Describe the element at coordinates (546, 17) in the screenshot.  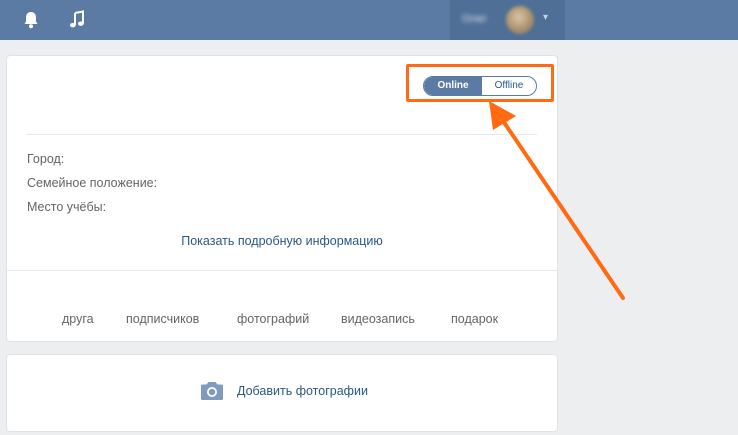
I see `chevron-down-icon: ▾` at that location.